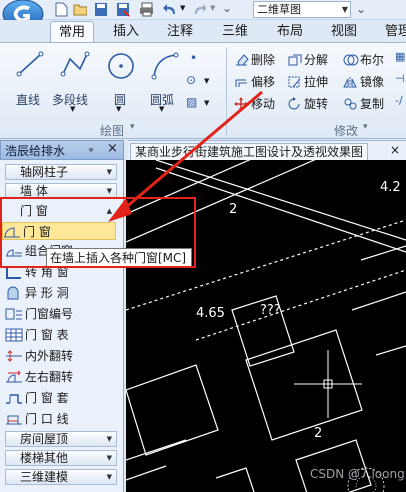 This screenshot has height=492, width=406. I want to click on watermark: CSDN @7.loong, so click(357, 474).